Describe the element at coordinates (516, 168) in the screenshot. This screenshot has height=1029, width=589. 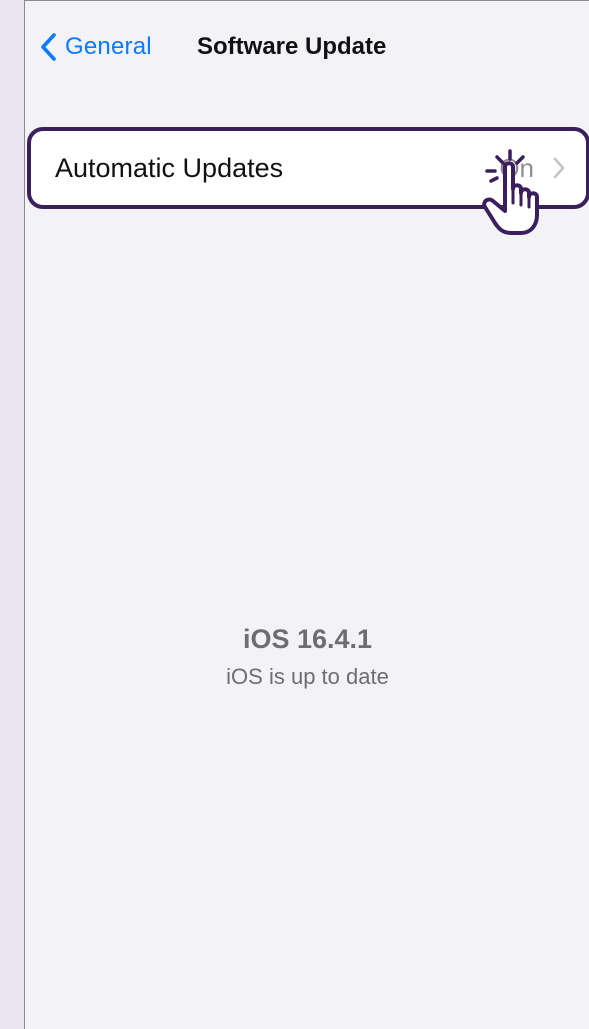
I see `automatic-updates-value: On` at that location.